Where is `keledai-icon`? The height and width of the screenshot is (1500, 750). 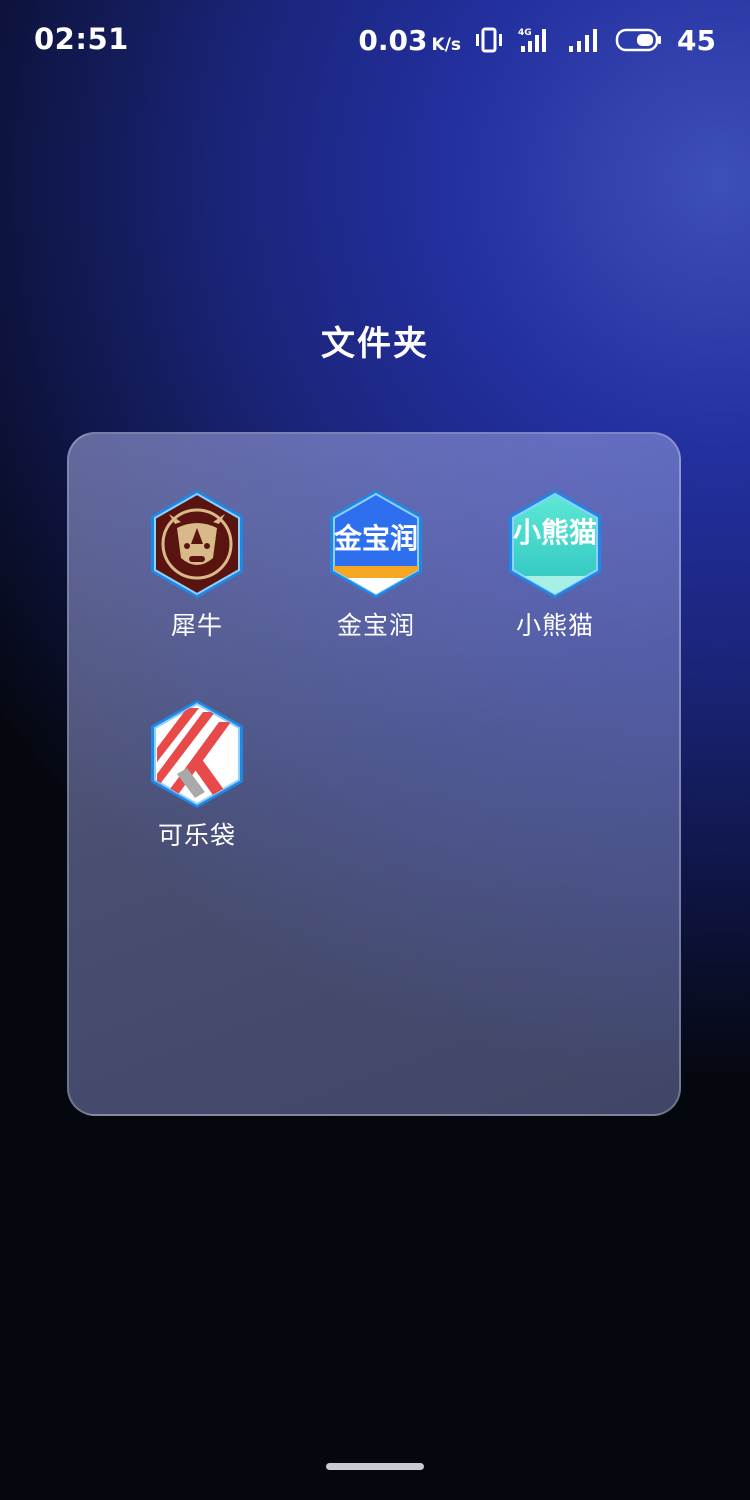
keledai-icon is located at coordinates (197, 754).